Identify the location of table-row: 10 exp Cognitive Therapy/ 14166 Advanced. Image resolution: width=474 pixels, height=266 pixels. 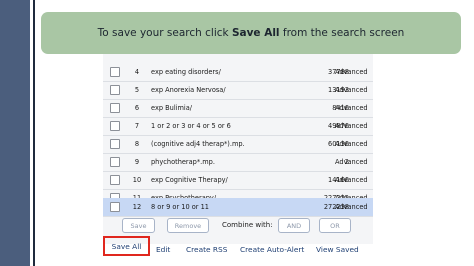
(238, 180).